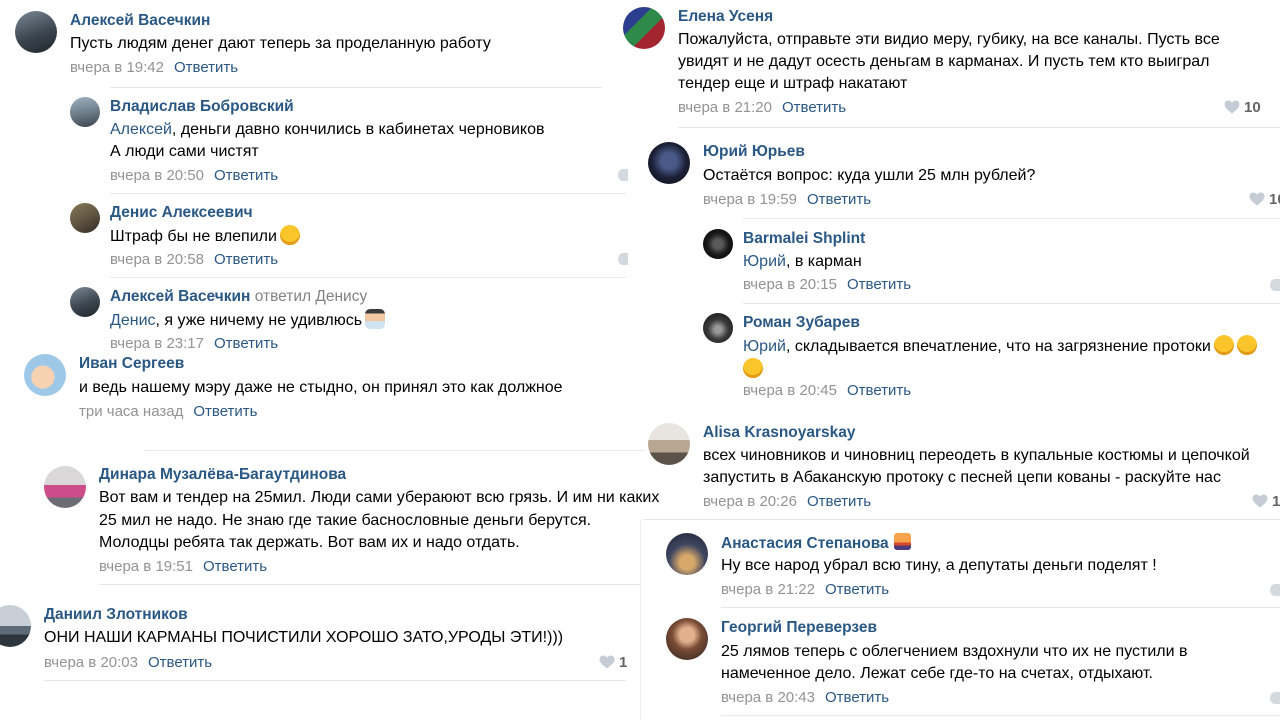 This screenshot has height=720, width=1280. Describe the element at coordinates (768, 697) in the screenshot. I see `comment-time: вчера в 20:43` at that location.